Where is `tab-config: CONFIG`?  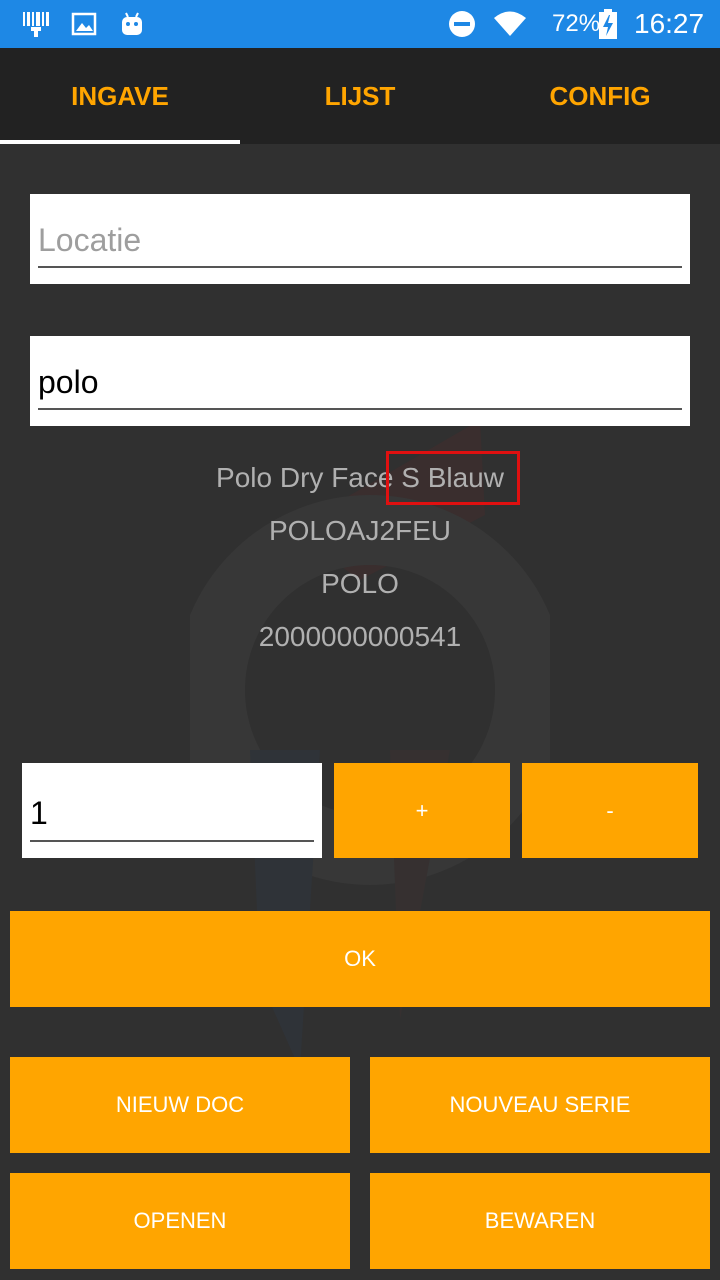
tab-config: CONFIG is located at coordinates (600, 96).